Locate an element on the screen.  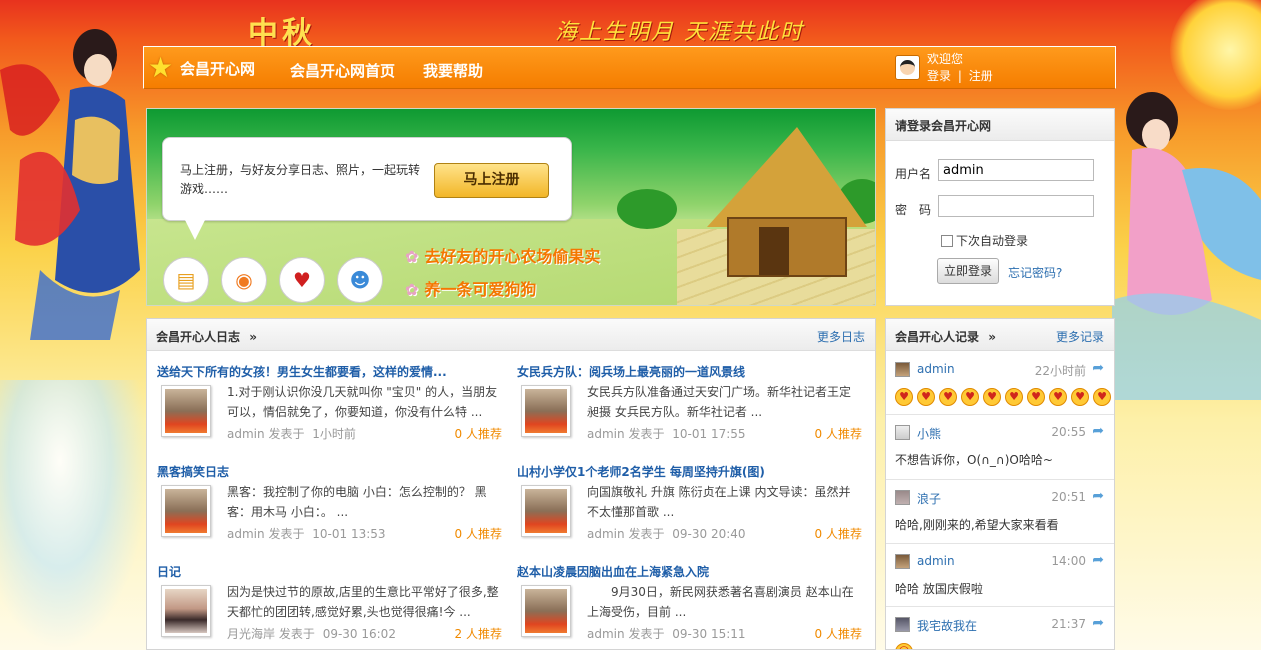
records-panel-title: 会昌开心人记录 » is located at coordinates (945, 337).